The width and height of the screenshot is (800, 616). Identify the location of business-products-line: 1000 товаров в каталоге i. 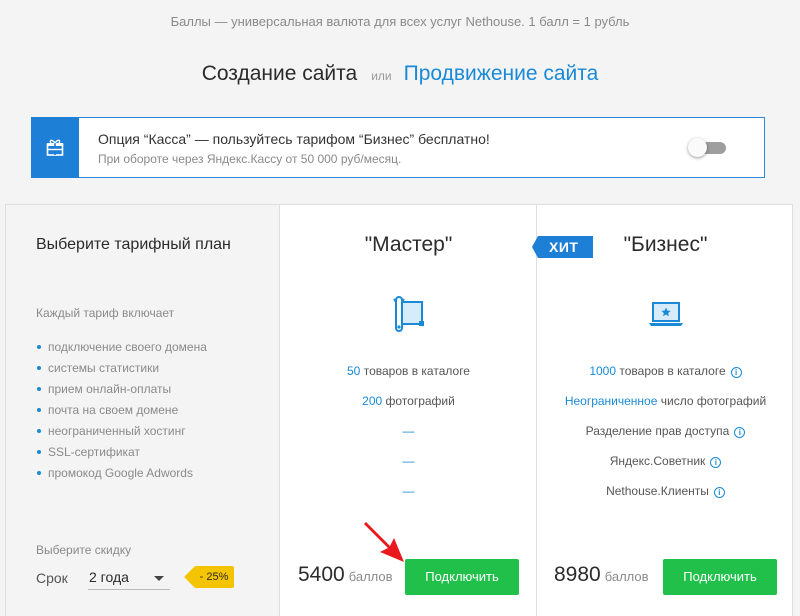
(665, 371).